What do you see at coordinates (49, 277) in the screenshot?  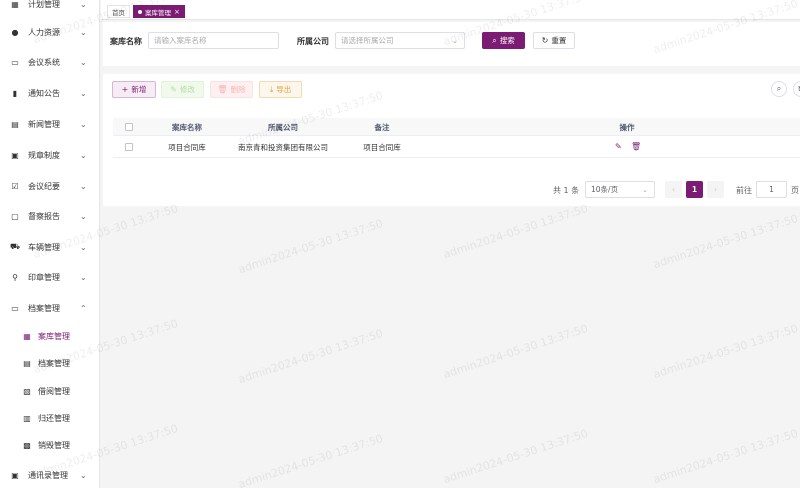 I see `sidebar-item-seal: ⚲ 印章管理 ⌄` at bounding box center [49, 277].